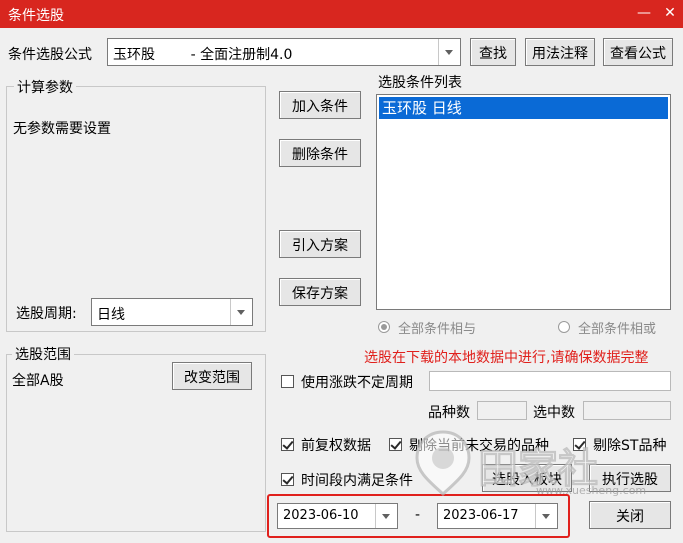 Image resolution: width=683 pixels, height=543 pixels. I want to click on minimize-icon: —, so click(644, 13).